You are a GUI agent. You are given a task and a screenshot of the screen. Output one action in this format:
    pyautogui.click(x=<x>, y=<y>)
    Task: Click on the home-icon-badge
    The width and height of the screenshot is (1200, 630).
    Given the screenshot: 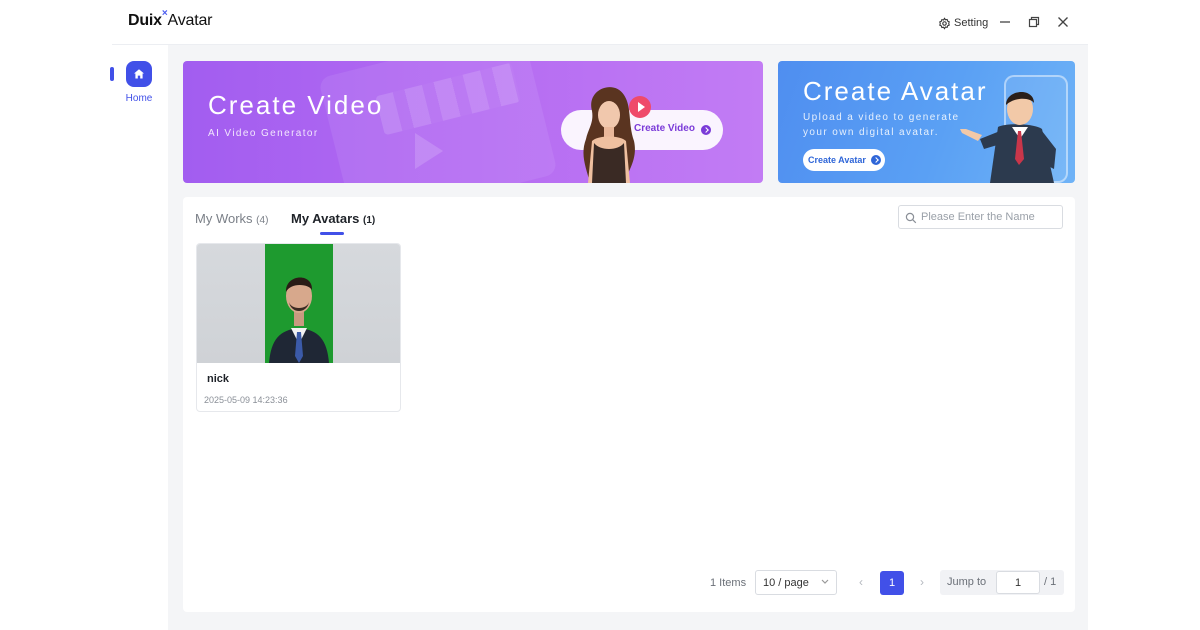 What is the action you would take?
    pyautogui.click(x=139, y=74)
    